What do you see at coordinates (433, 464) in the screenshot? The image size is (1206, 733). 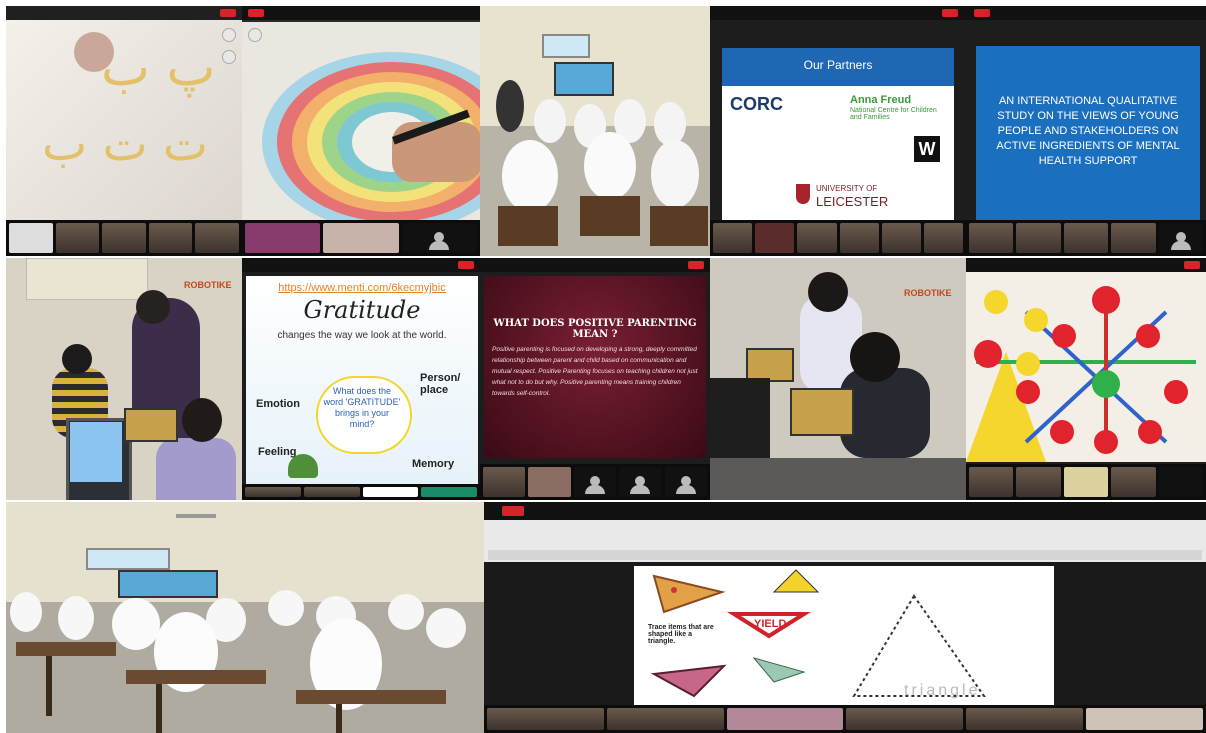 I see `label-memory: Memory` at bounding box center [433, 464].